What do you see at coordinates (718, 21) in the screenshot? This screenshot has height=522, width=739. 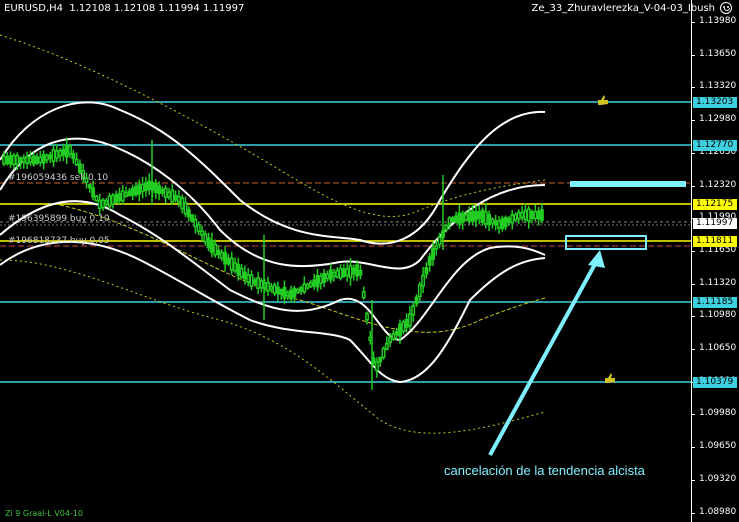 I see `price-tick-label: 1.13980` at bounding box center [718, 21].